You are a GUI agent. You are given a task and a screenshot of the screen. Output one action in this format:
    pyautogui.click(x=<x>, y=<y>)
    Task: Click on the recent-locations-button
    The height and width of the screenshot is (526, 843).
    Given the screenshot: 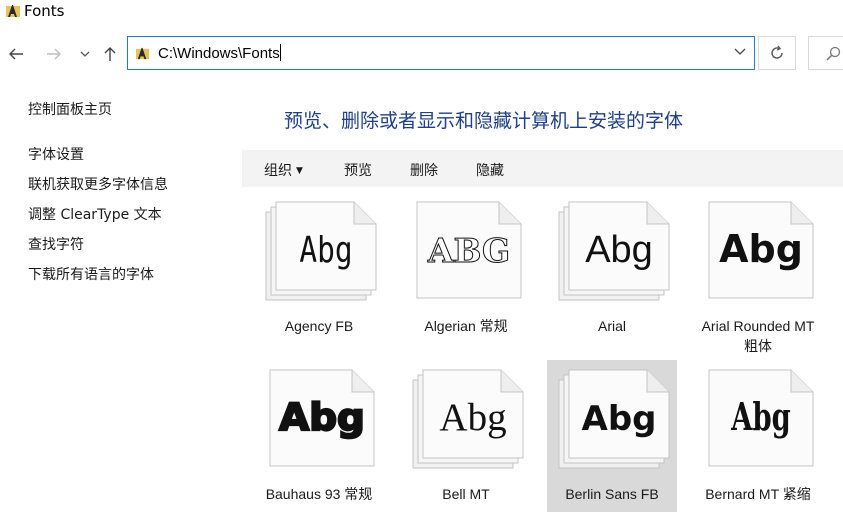 What is the action you would take?
    pyautogui.click(x=85, y=54)
    